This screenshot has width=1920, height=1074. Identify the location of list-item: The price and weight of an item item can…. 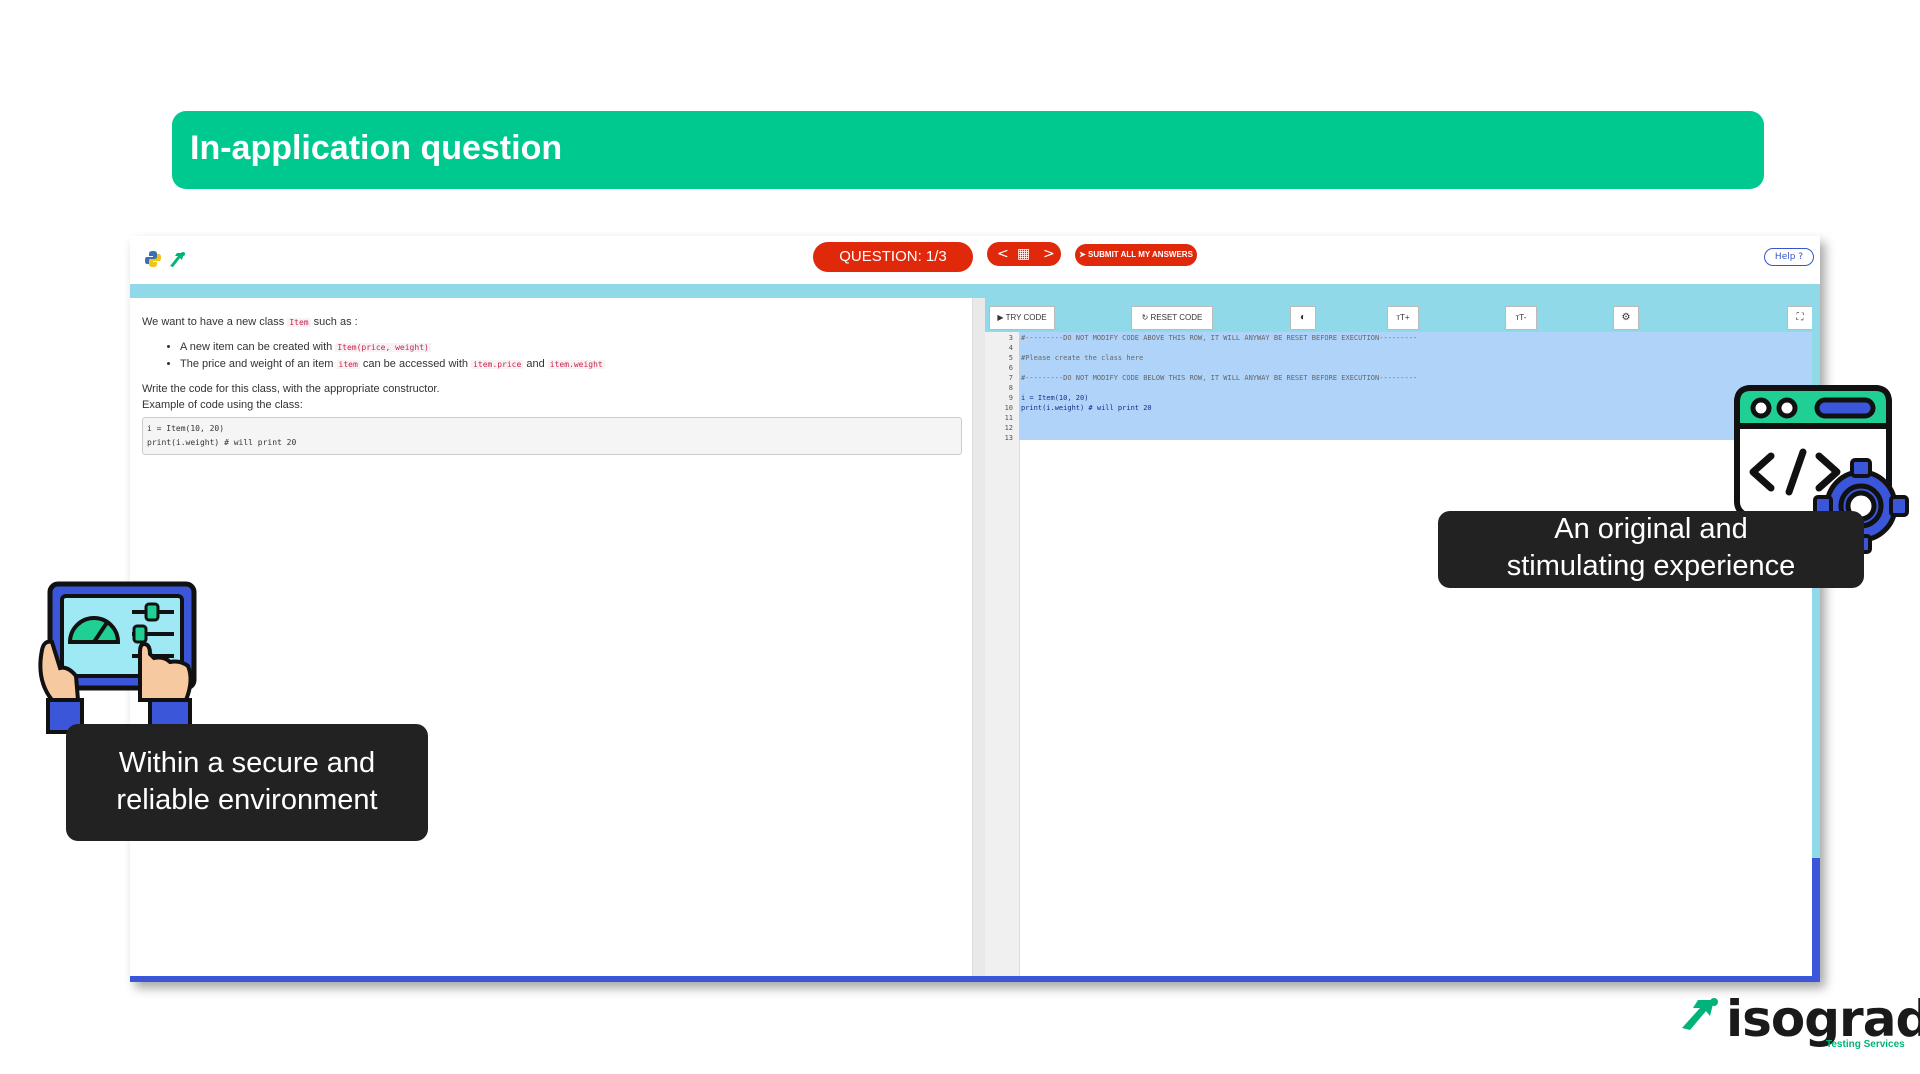
(571, 364).